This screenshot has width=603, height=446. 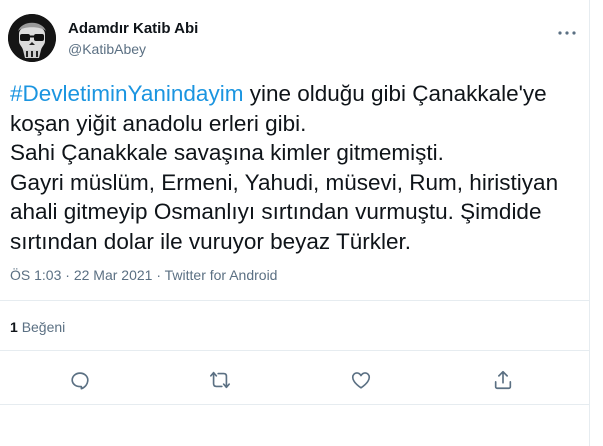 I want to click on author-display-name: Adamdır Katib Abi, so click(x=133, y=29).